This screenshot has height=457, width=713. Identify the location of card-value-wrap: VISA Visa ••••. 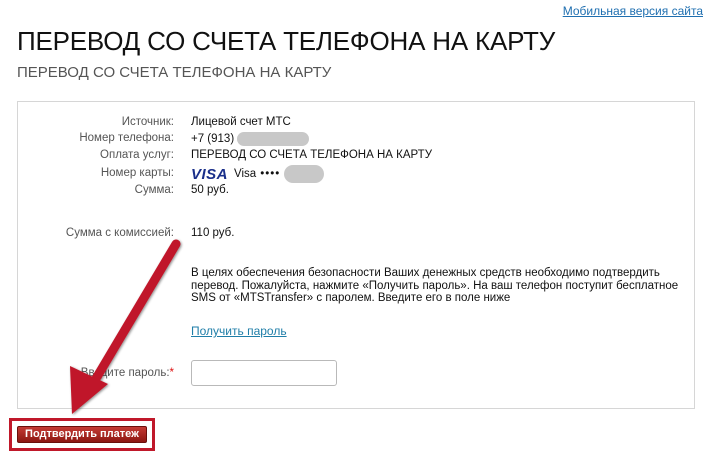
(258, 174).